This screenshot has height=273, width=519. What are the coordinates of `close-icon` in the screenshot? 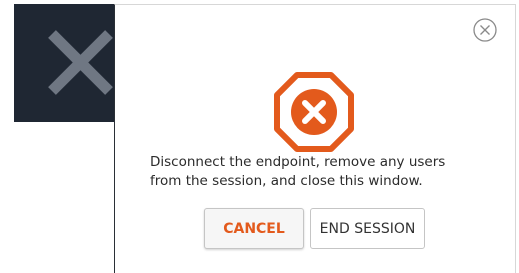 It's located at (80, 62).